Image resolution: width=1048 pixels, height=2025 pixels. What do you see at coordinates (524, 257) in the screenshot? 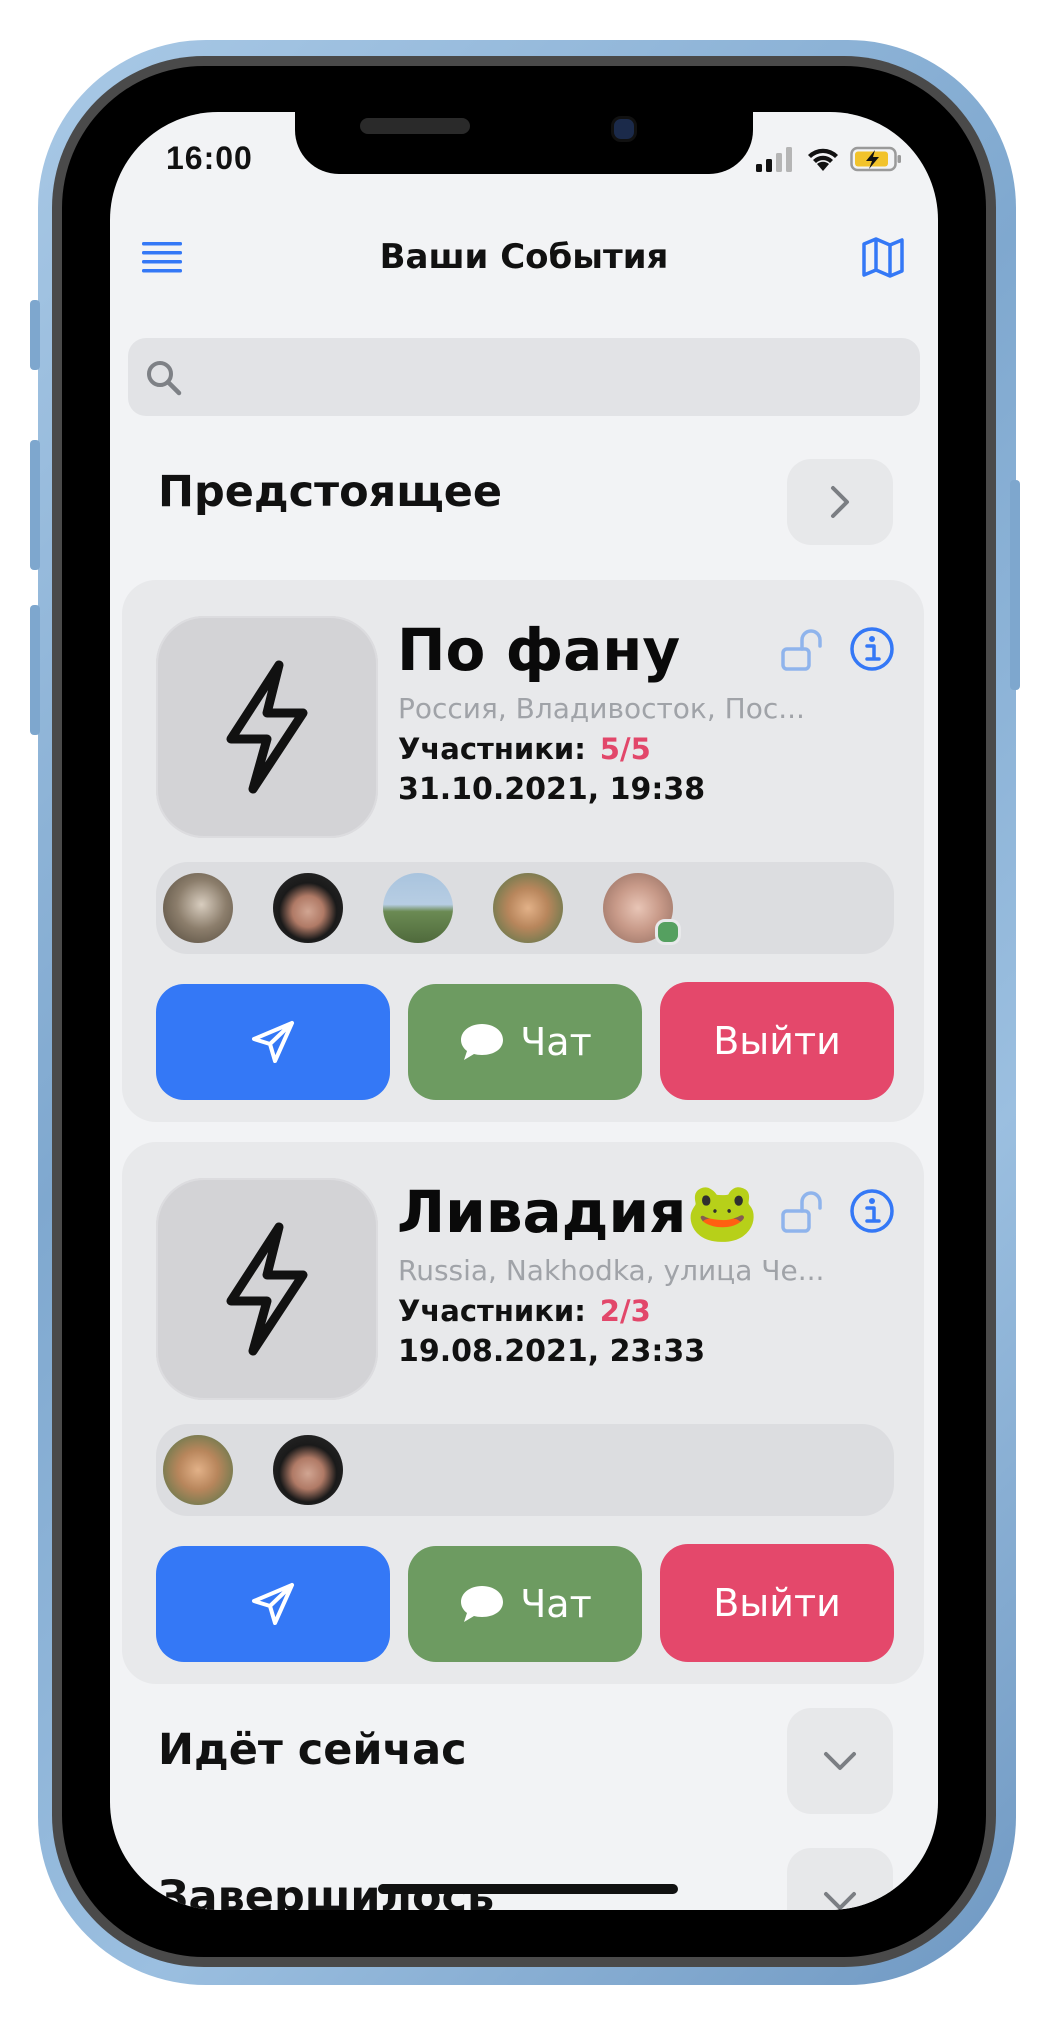
I see `page-title: Ваши События` at bounding box center [524, 257].